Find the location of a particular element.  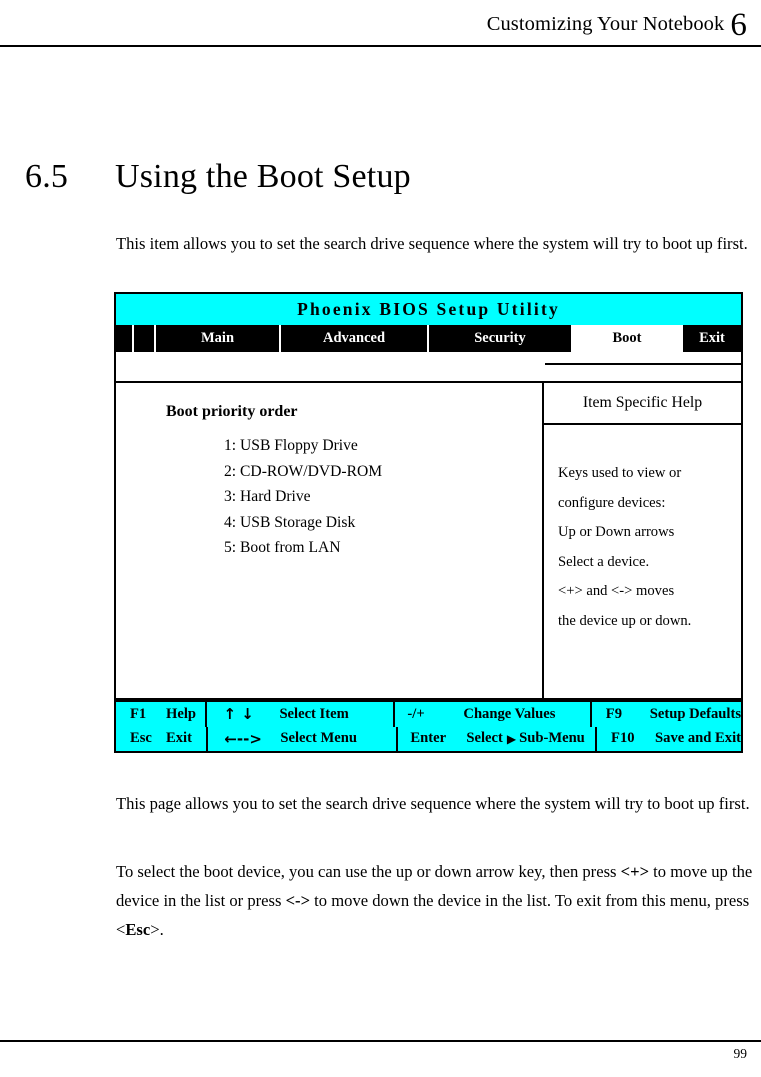

outro-text-4: >. is located at coordinates (157, 929).